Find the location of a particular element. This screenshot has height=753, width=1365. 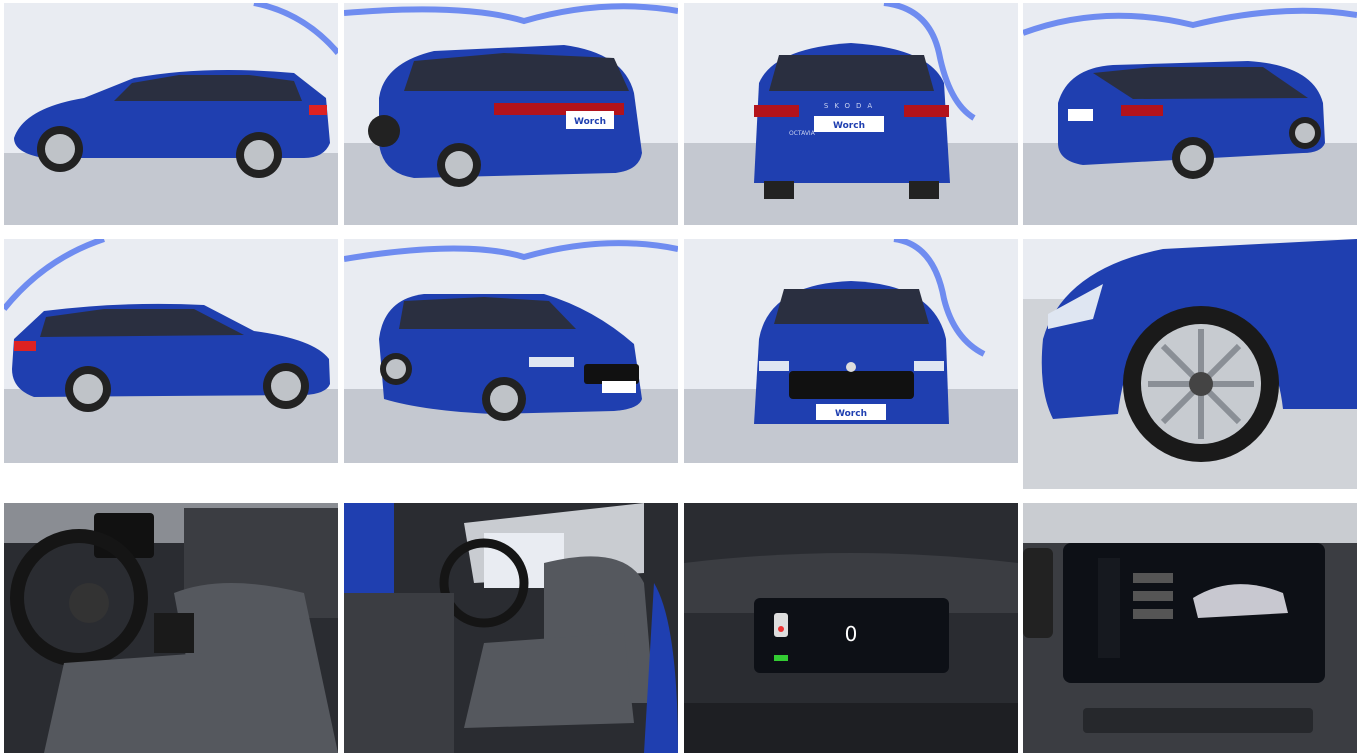

car-front-left-photo is located at coordinates (511, 351).